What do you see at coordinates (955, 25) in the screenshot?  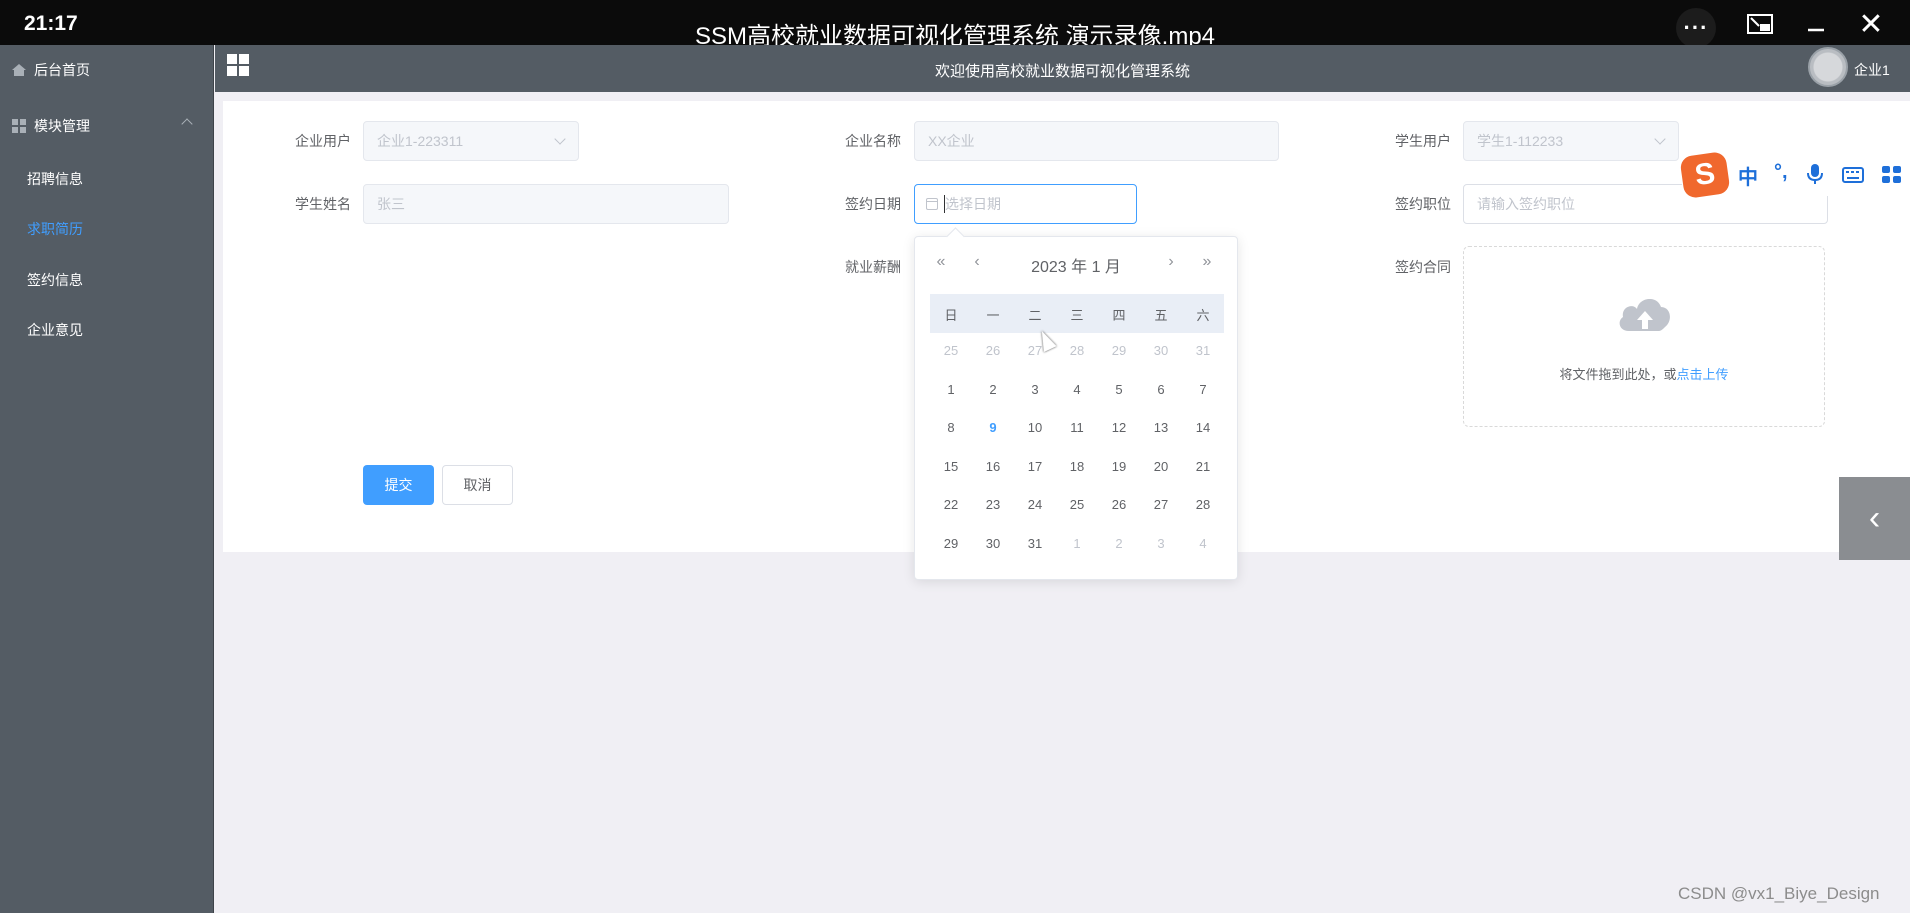 I see `video-player-bar: 21:17 SSM高校就业数据可视化管理系统 演示录像.mp4 ··· ✕` at bounding box center [955, 25].